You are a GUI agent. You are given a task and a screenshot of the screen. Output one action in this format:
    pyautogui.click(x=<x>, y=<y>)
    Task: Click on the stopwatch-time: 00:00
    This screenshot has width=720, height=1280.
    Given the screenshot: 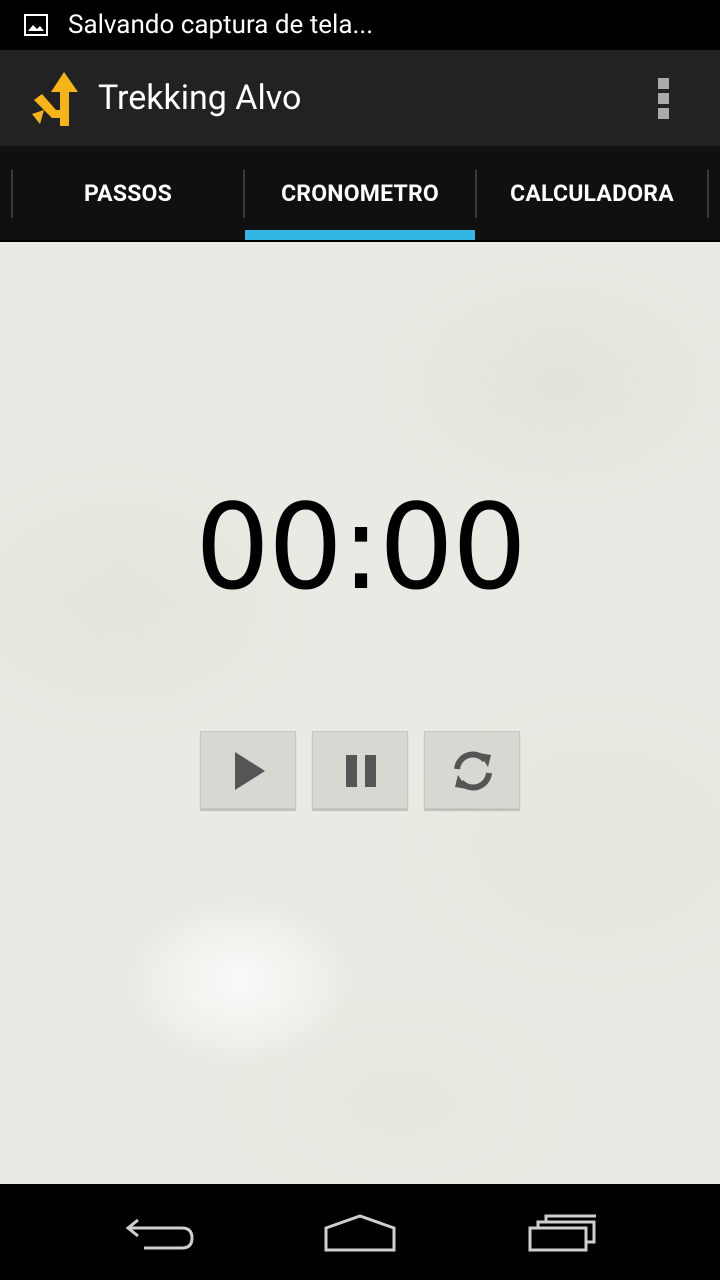 What is the action you would take?
    pyautogui.click(x=360, y=547)
    